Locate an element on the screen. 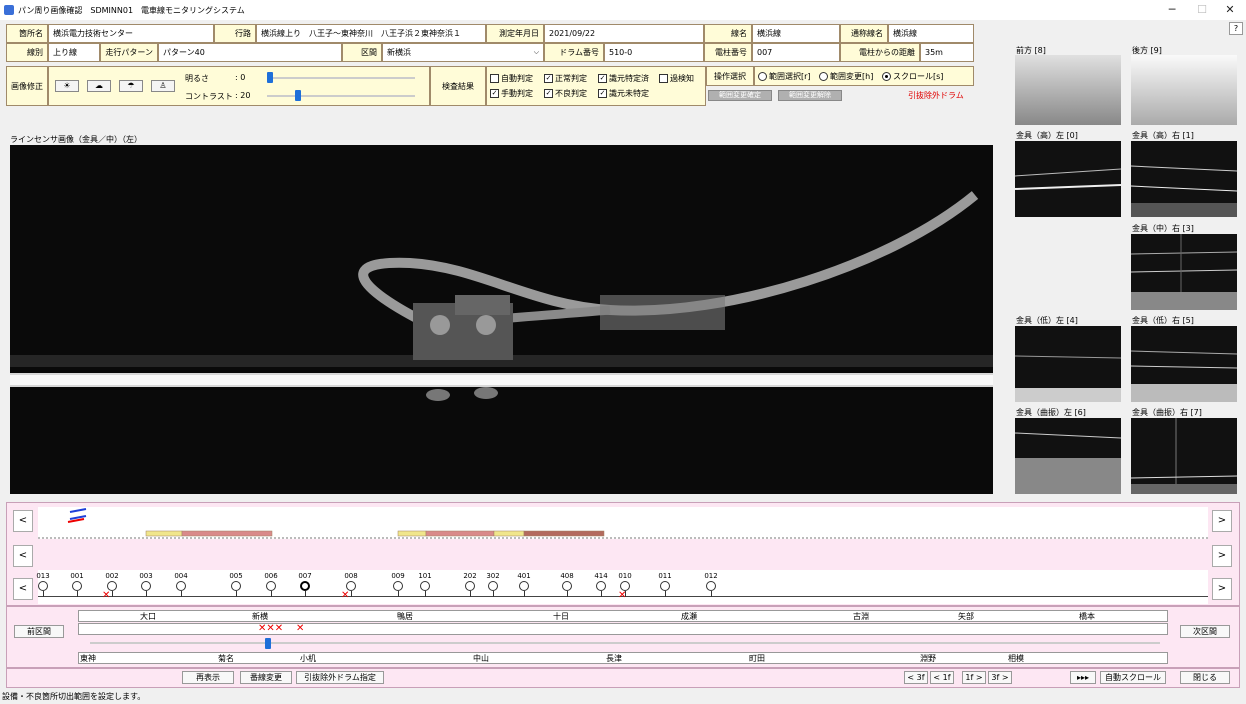 The width and height of the screenshot is (1246, 704). brightness-slider is located at coordinates (270, 77).